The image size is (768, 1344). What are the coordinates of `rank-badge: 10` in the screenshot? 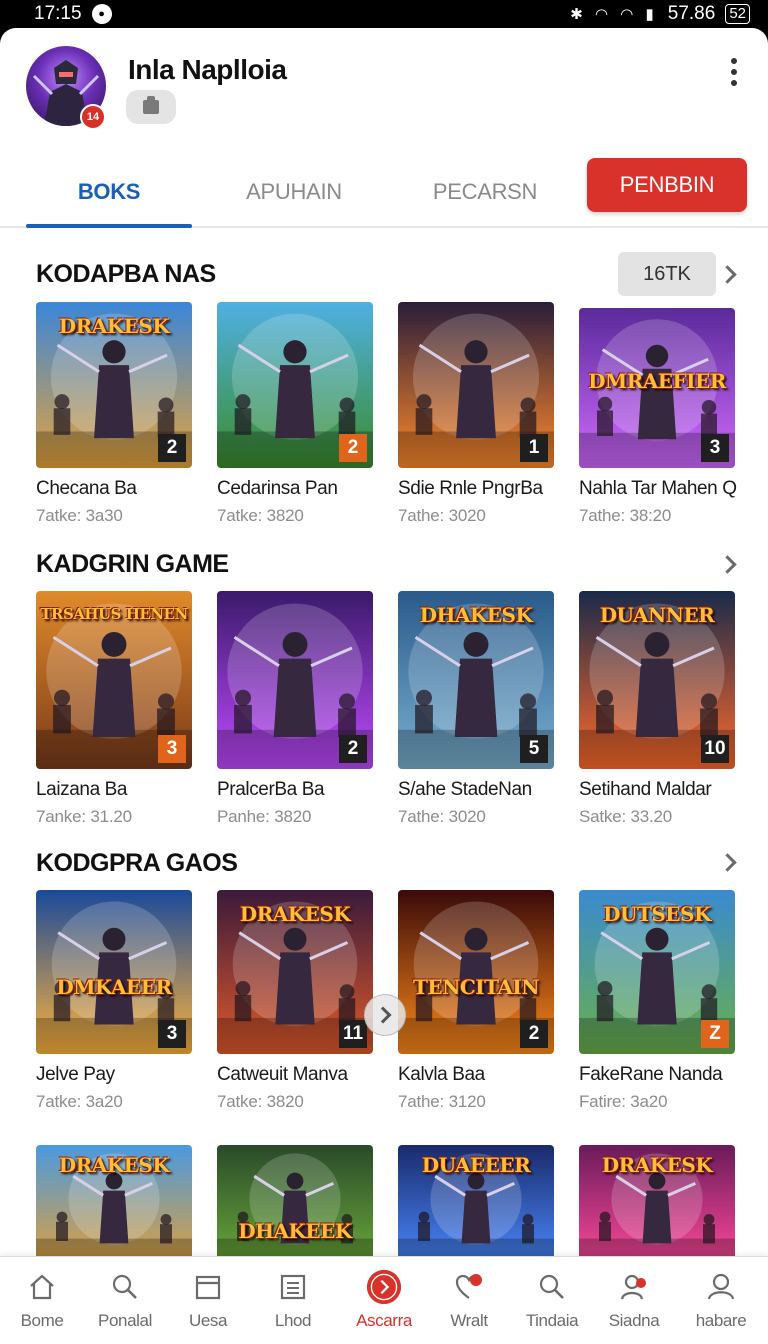 It's located at (715, 749).